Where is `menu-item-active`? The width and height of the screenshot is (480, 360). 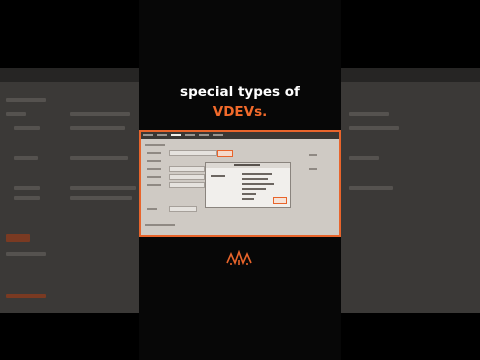 menu-item-active is located at coordinates (176, 135).